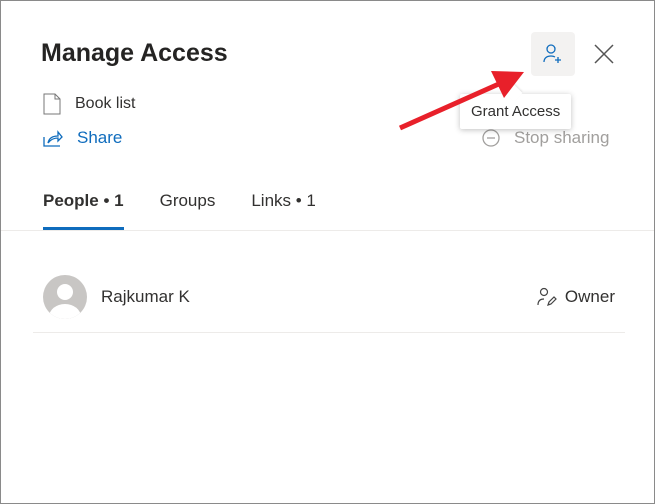 The image size is (655, 504). Describe the element at coordinates (547, 296) in the screenshot. I see `person-edit-icon` at that location.